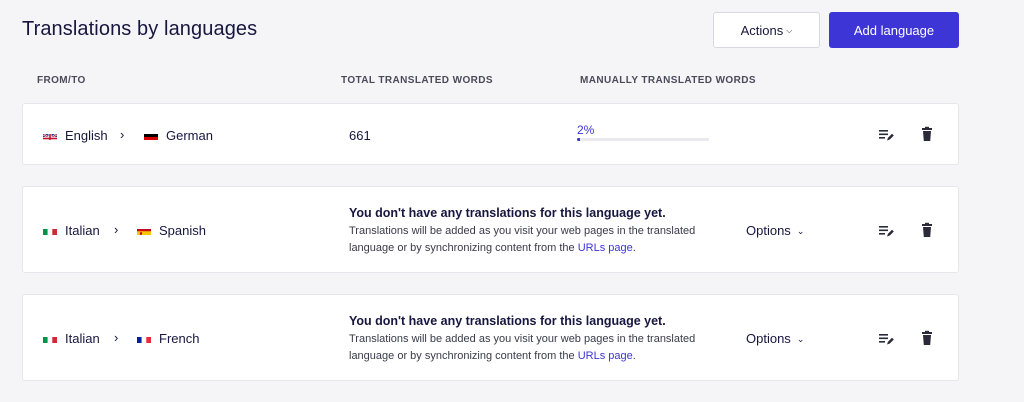 This screenshot has height=402, width=1024. I want to click on target-language-label: French, so click(179, 338).